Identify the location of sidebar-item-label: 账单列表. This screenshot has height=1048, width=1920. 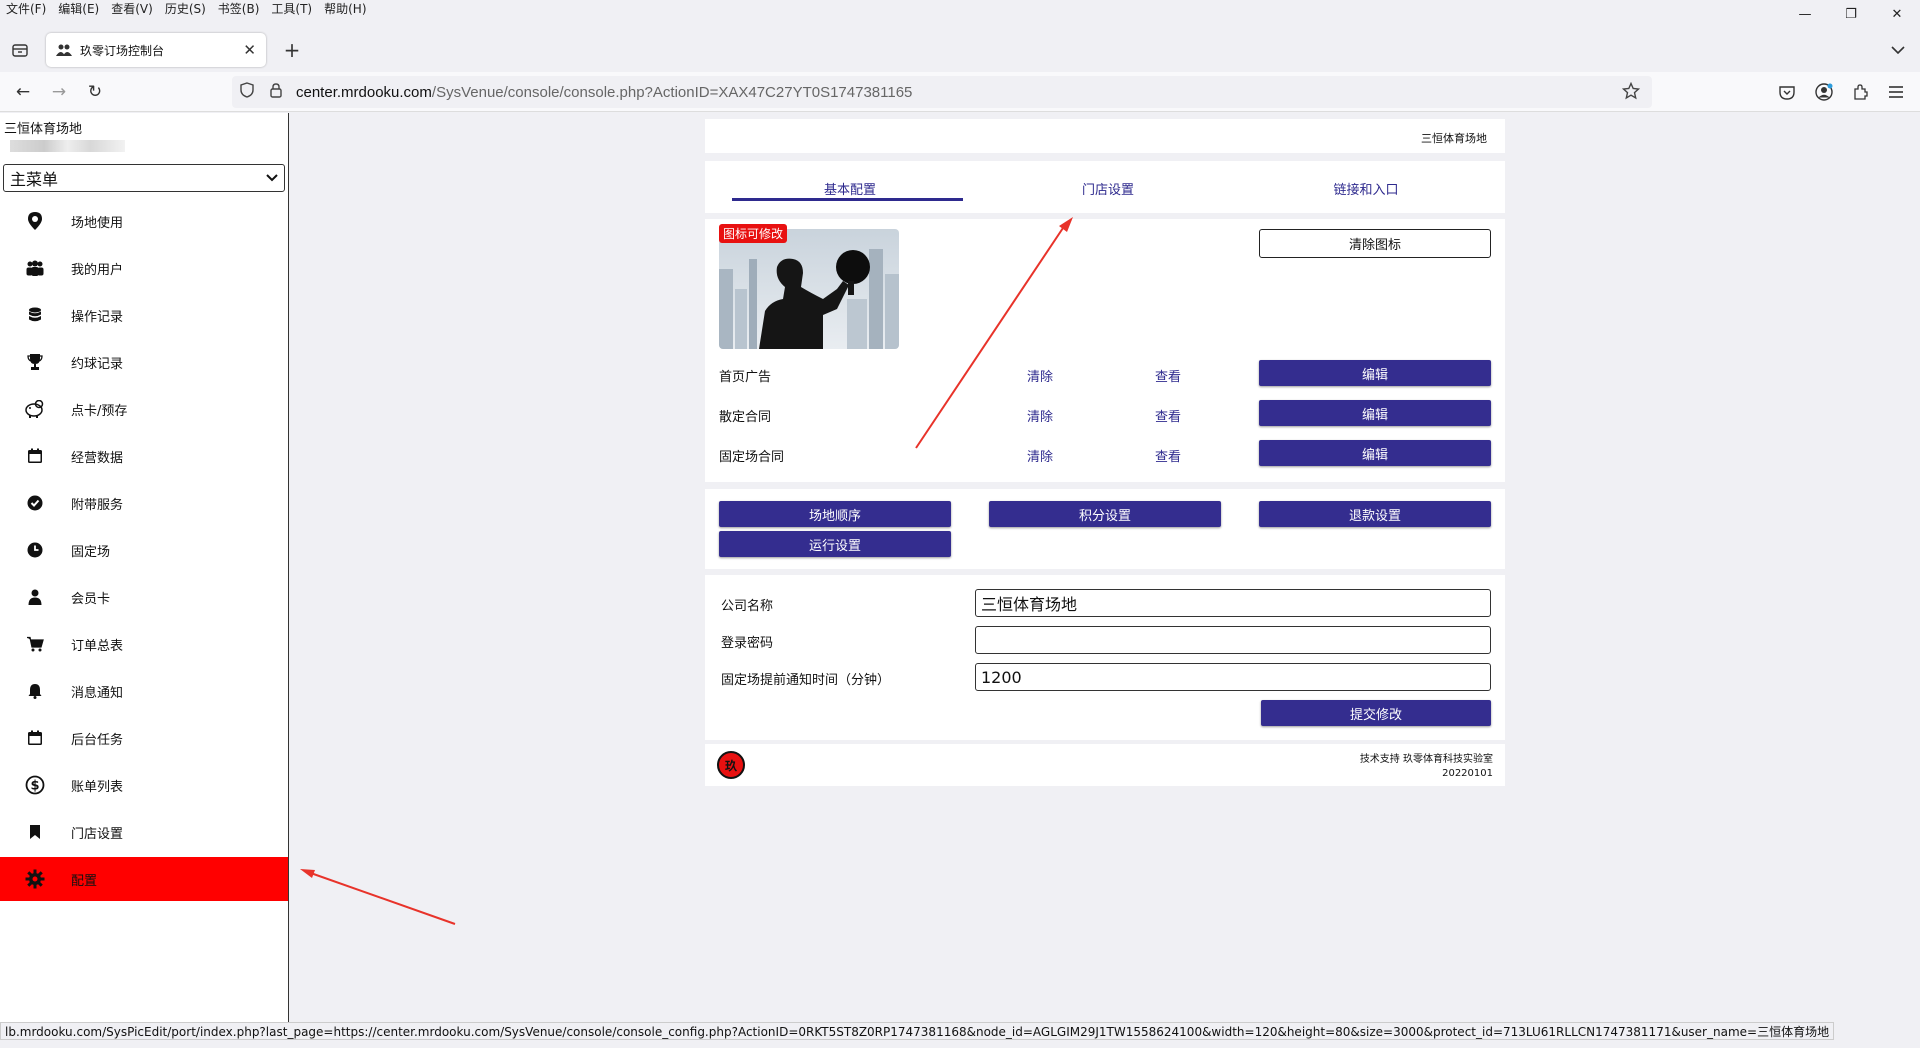
(97, 787).